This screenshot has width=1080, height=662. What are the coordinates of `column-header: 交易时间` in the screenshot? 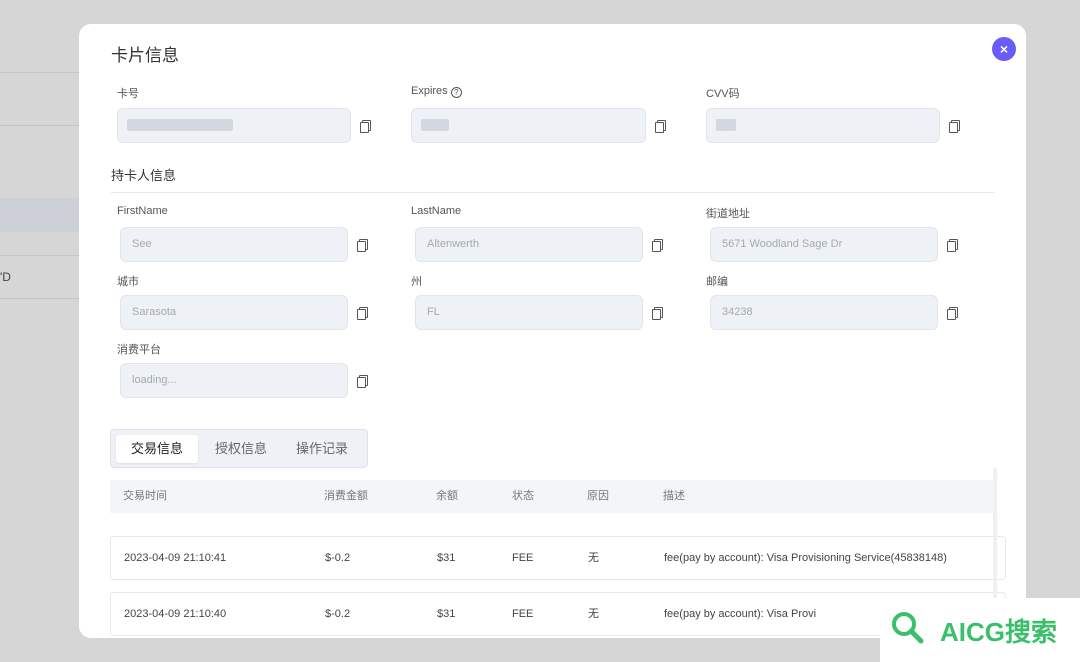 It's located at (145, 496).